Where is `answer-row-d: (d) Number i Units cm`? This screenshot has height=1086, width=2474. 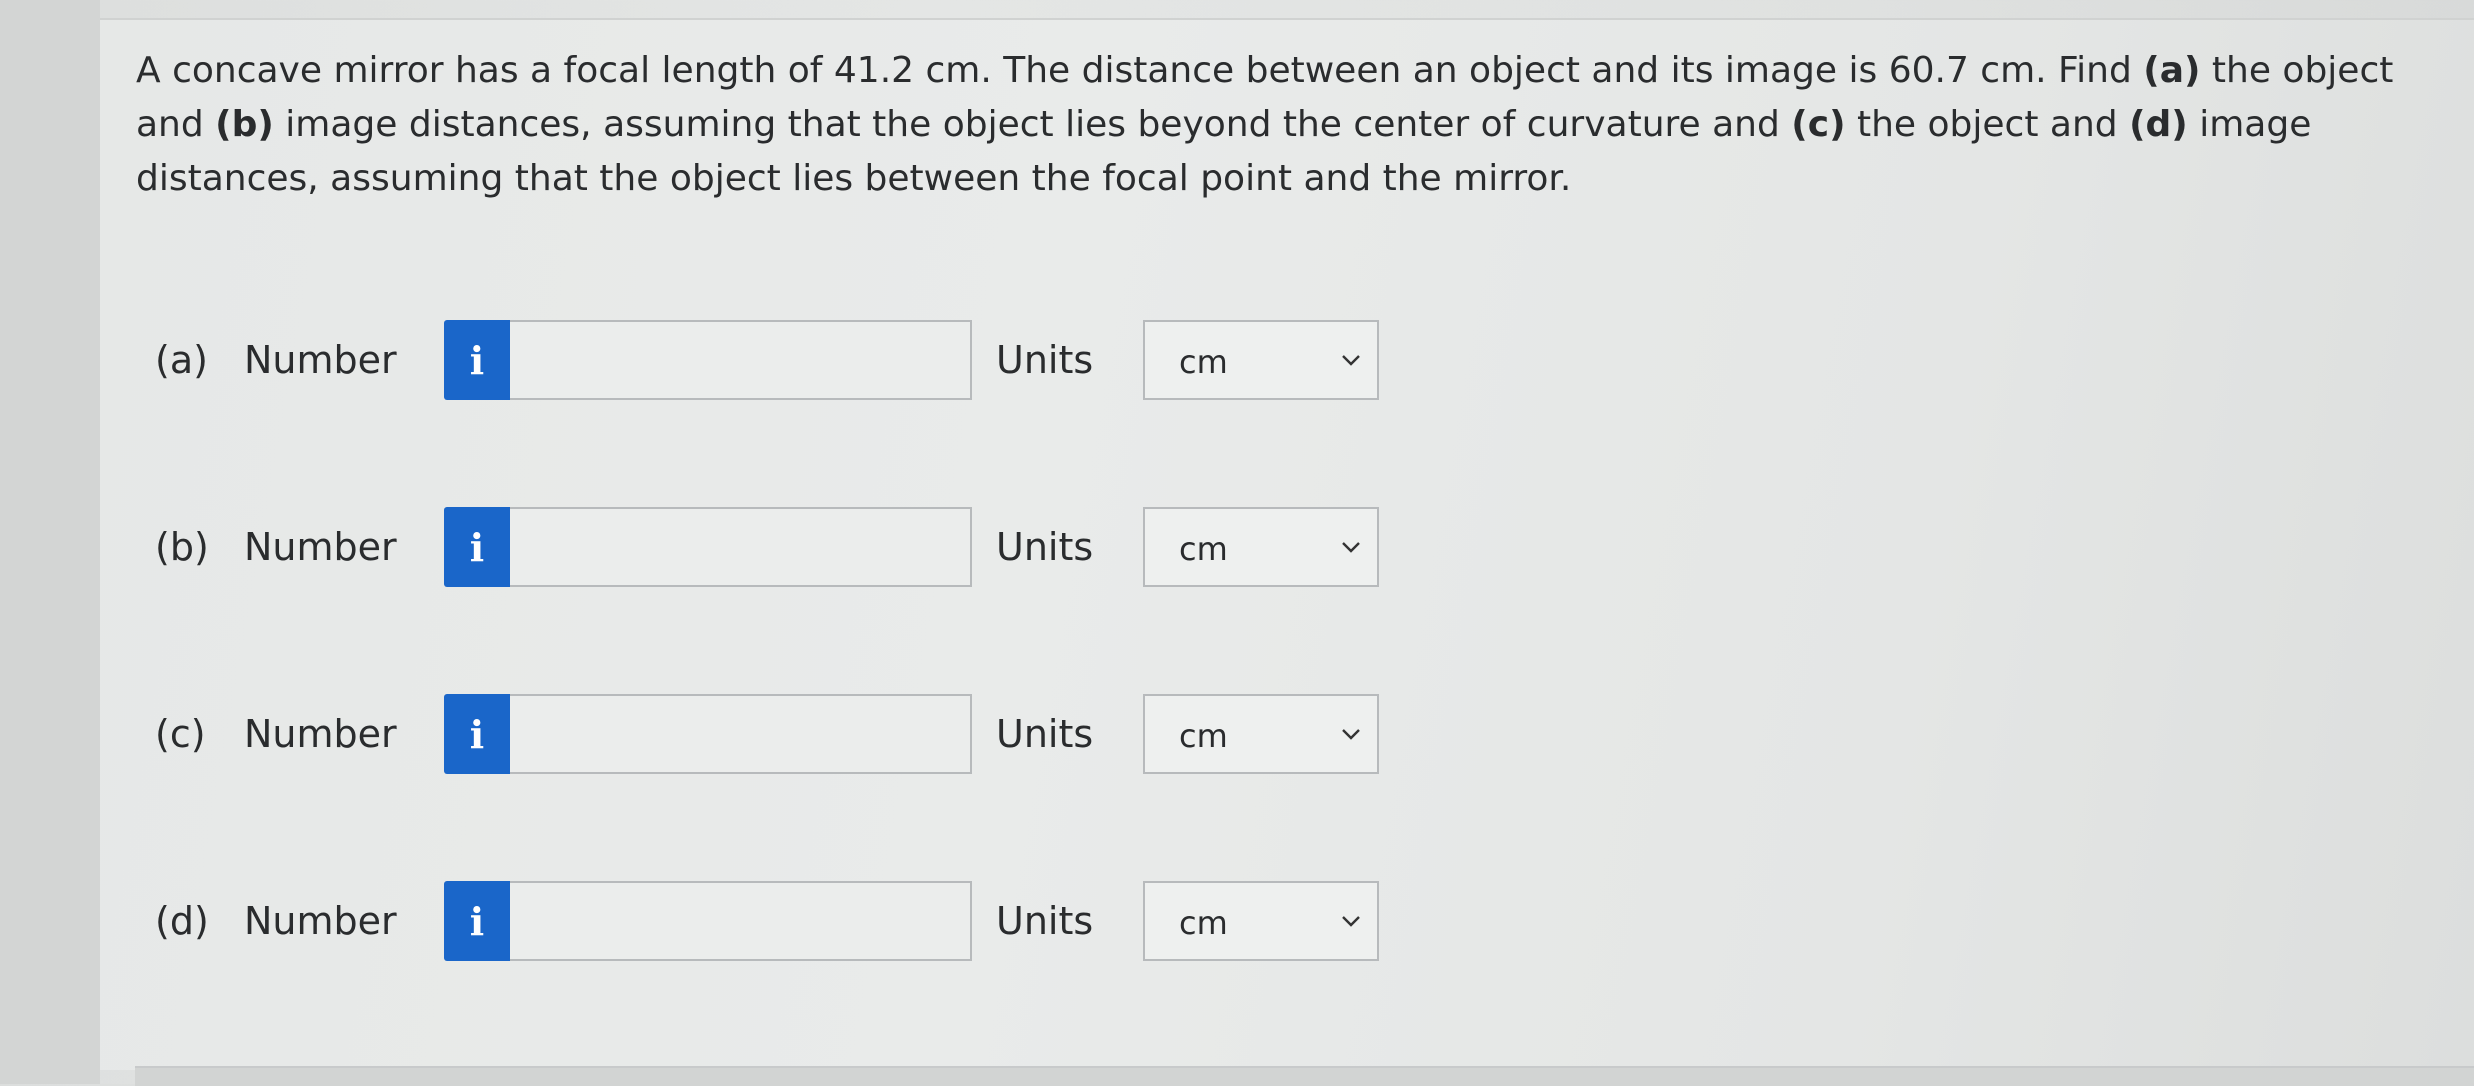
answer-row-d: (d) Number i Units cm is located at coordinates (700, 919).